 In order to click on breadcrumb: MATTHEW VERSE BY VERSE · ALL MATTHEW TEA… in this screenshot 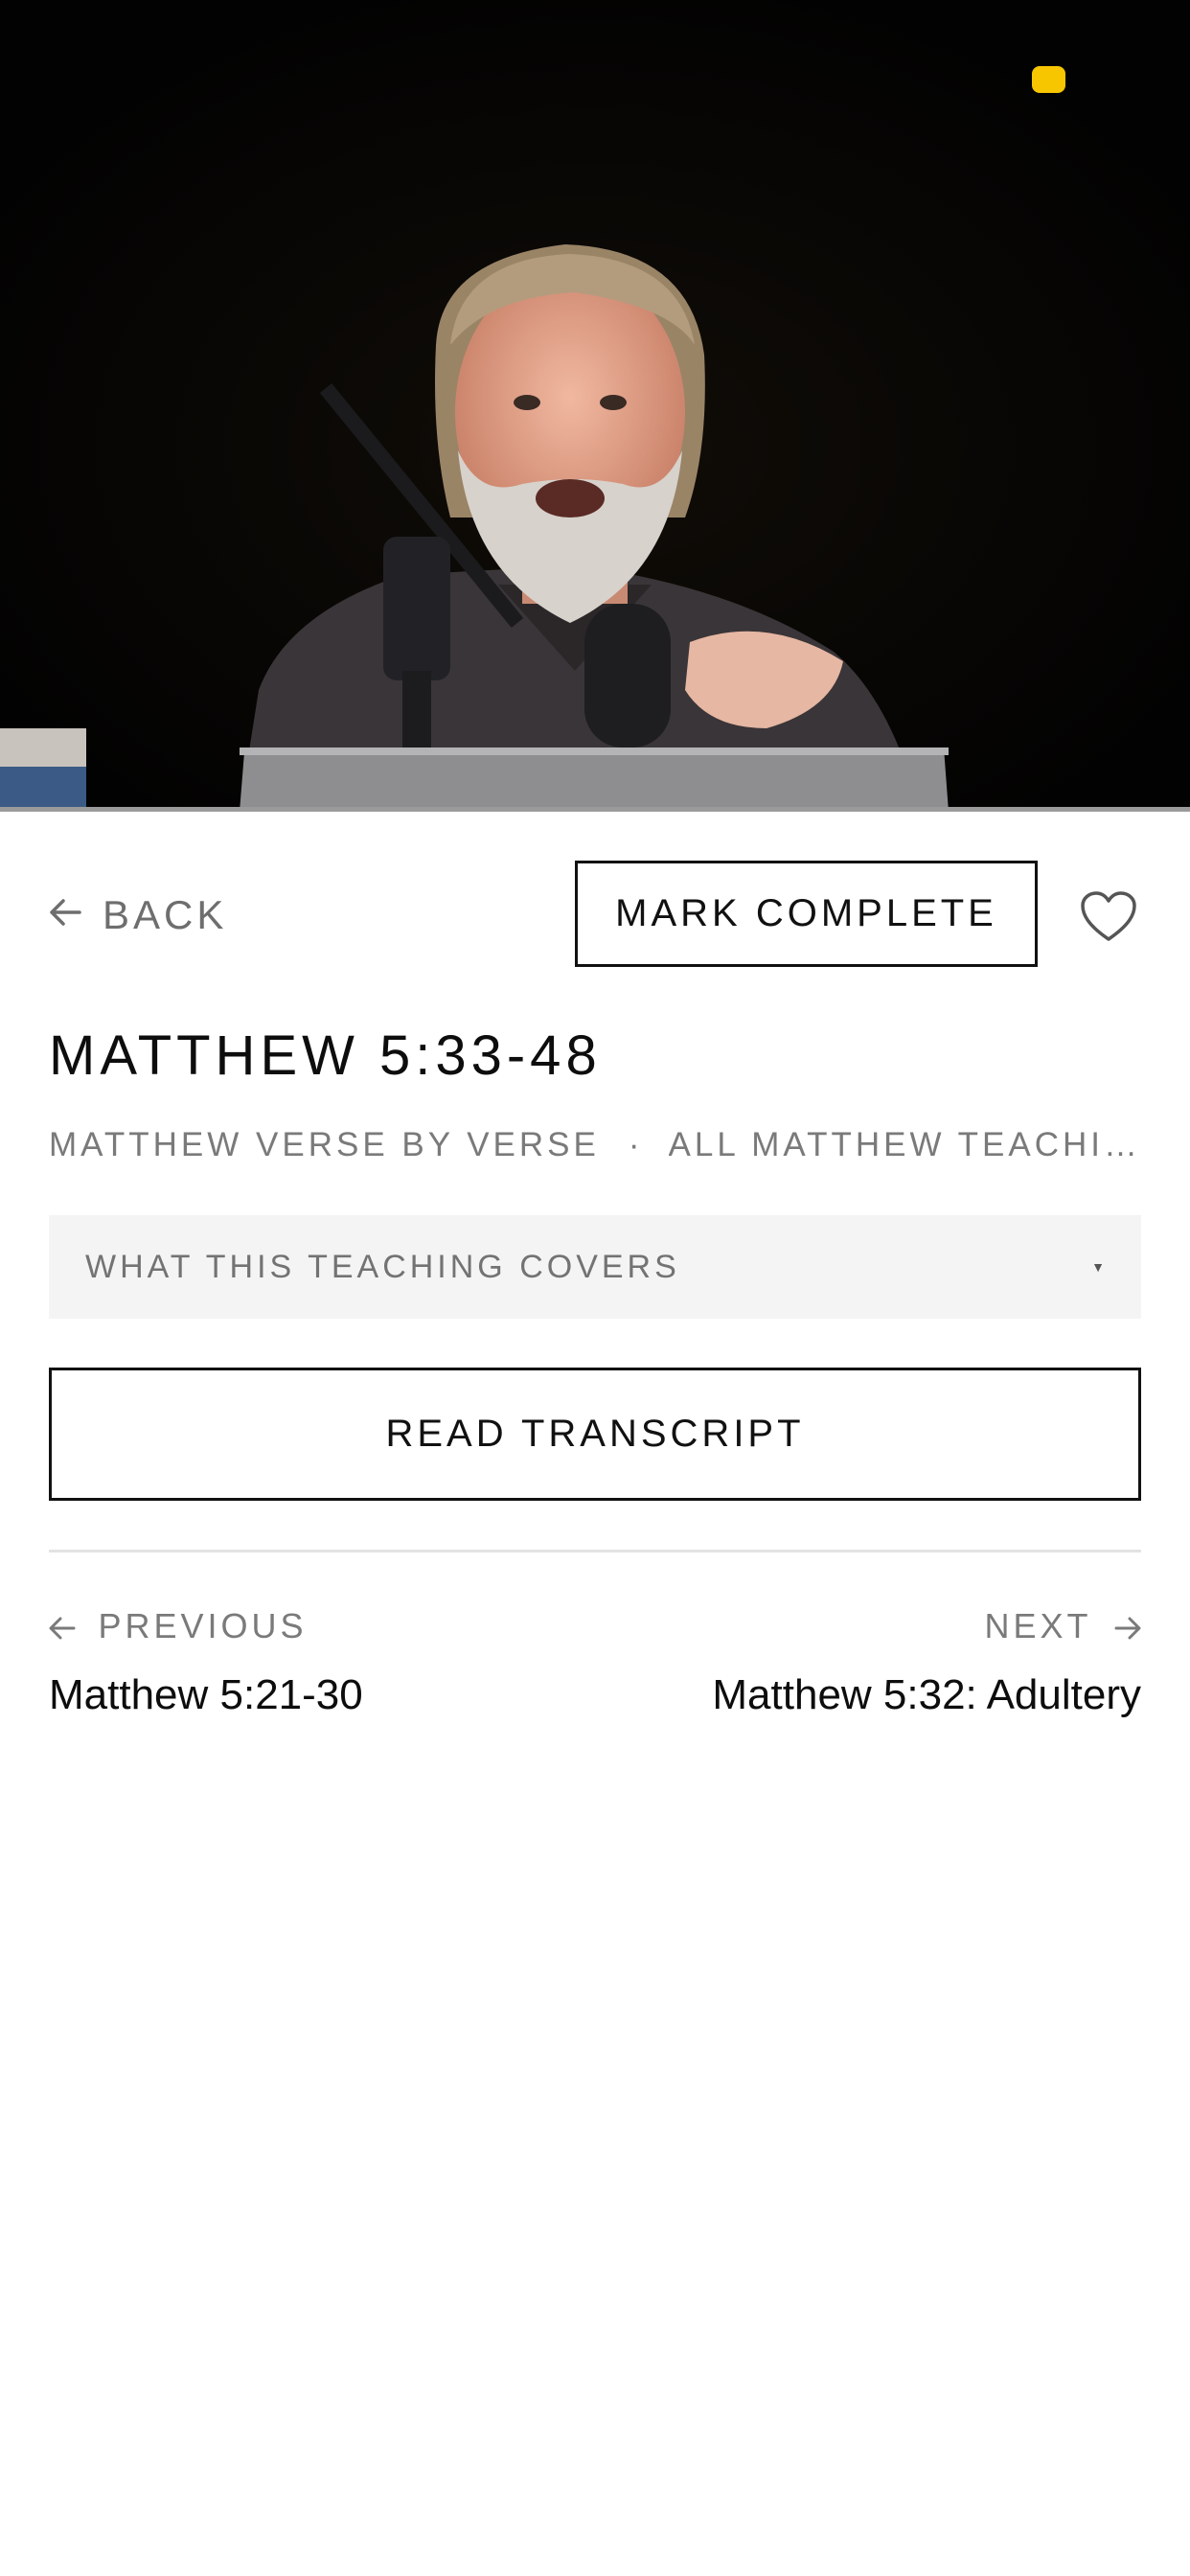, I will do `click(595, 1145)`.